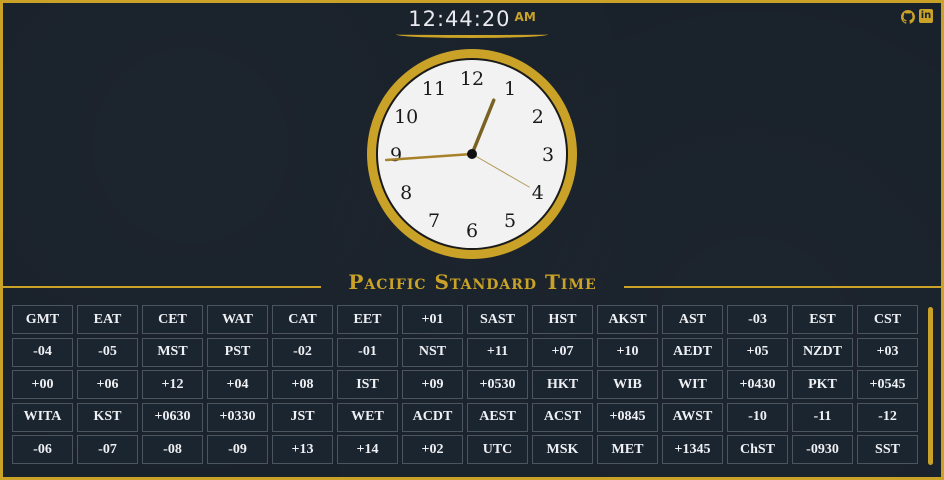 The height and width of the screenshot is (480, 944). I want to click on clock-numeral: 6, so click(472, 231).